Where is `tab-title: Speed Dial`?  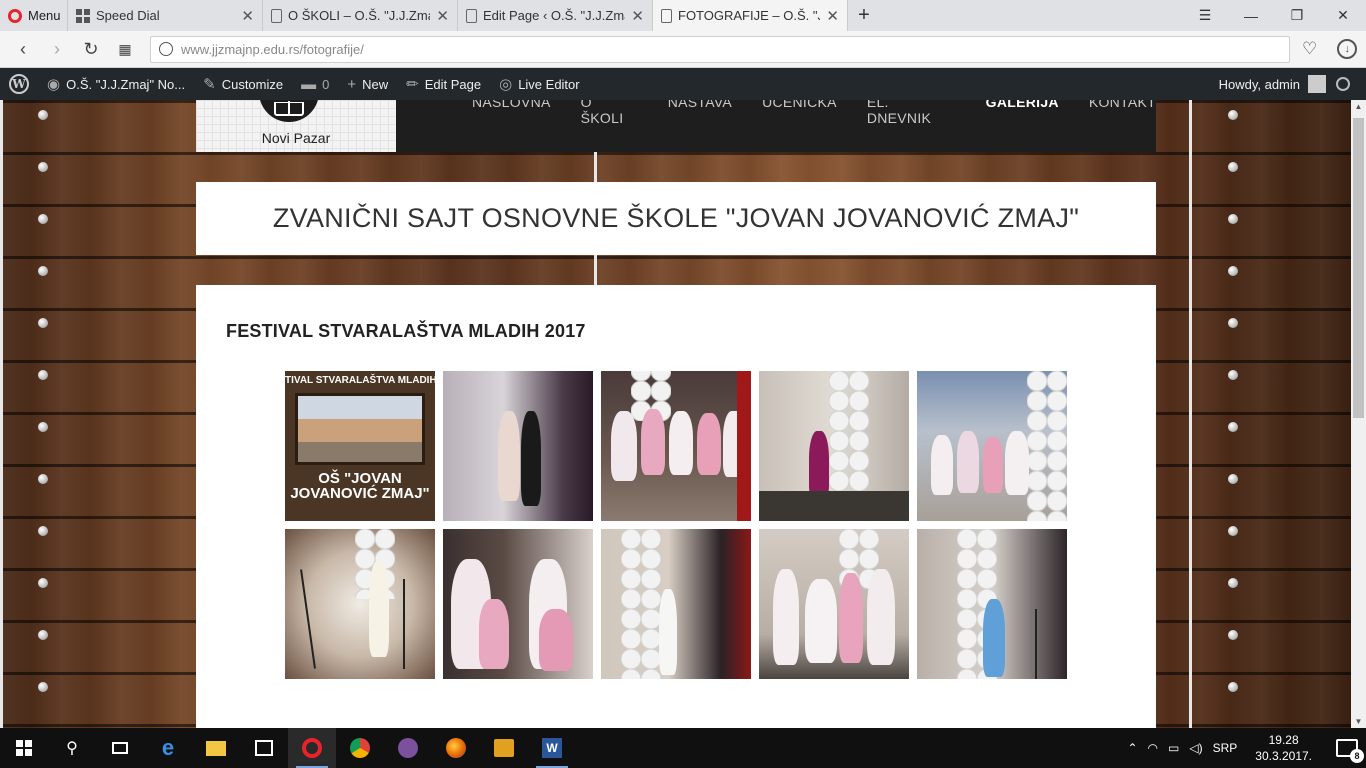
tab-title: Speed Dial is located at coordinates (128, 15).